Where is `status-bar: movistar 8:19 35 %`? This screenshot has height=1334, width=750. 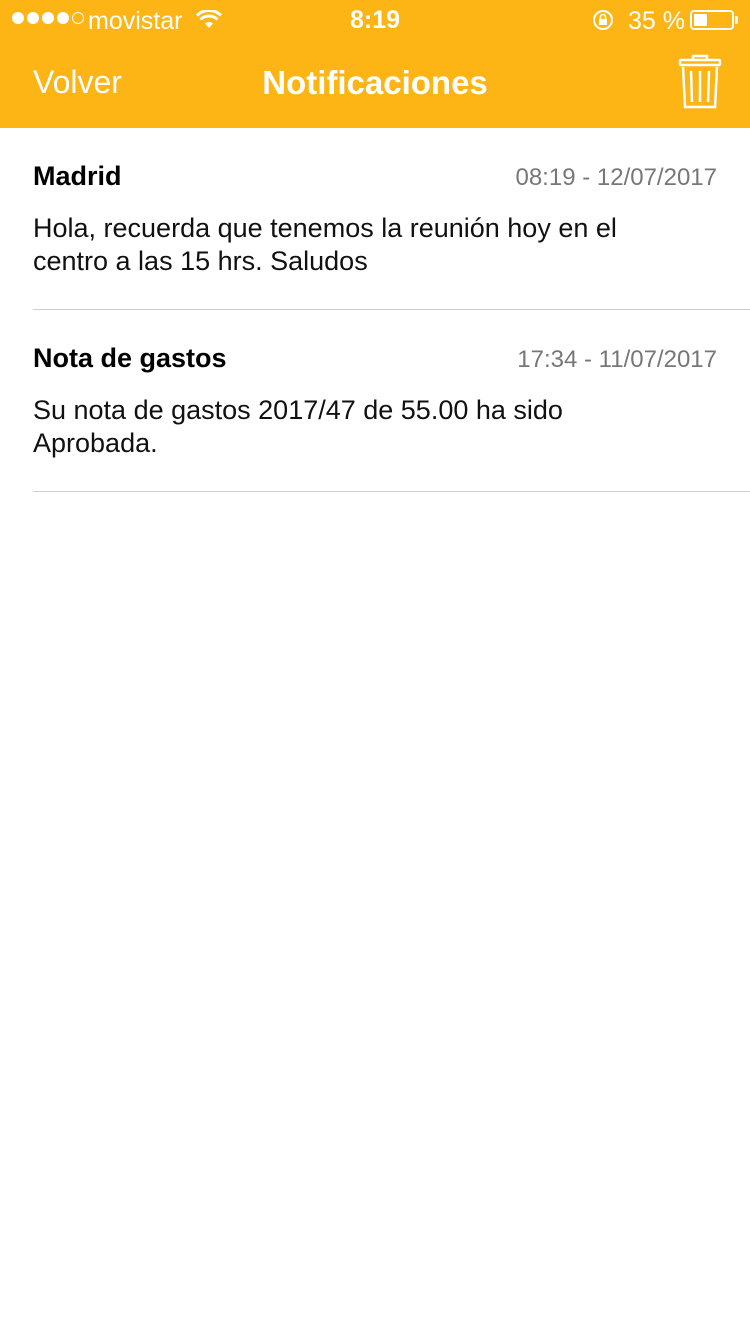 status-bar: movistar 8:19 35 % is located at coordinates (375, 20).